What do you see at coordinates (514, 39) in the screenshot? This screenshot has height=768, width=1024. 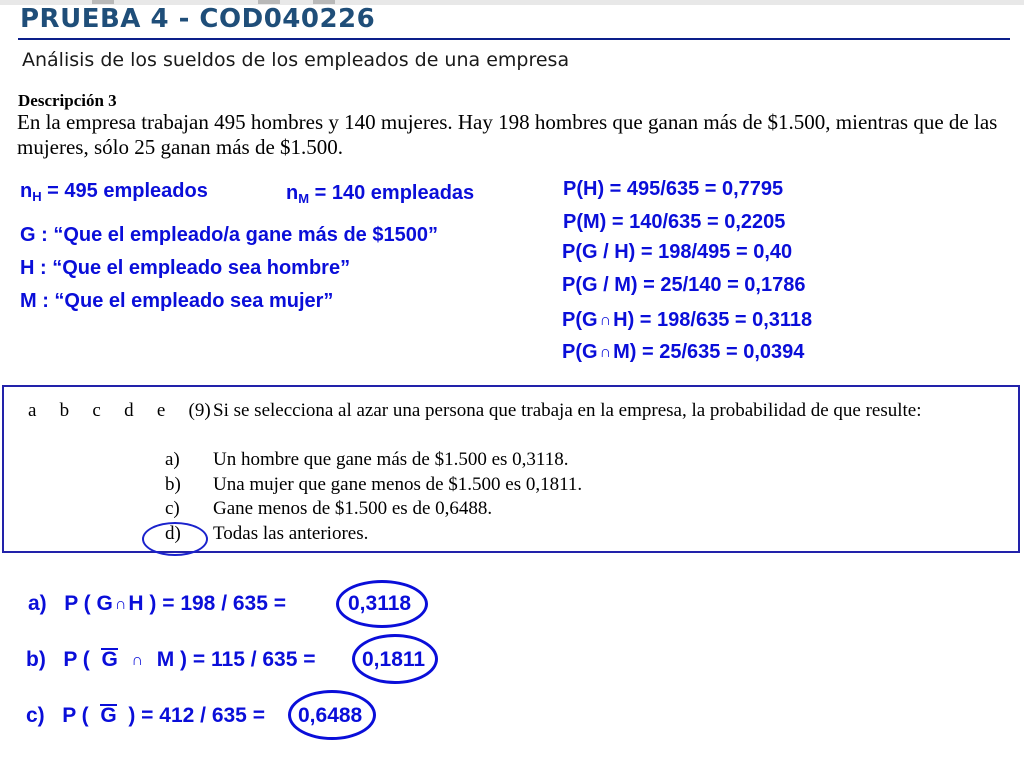 I see `title-divider` at bounding box center [514, 39].